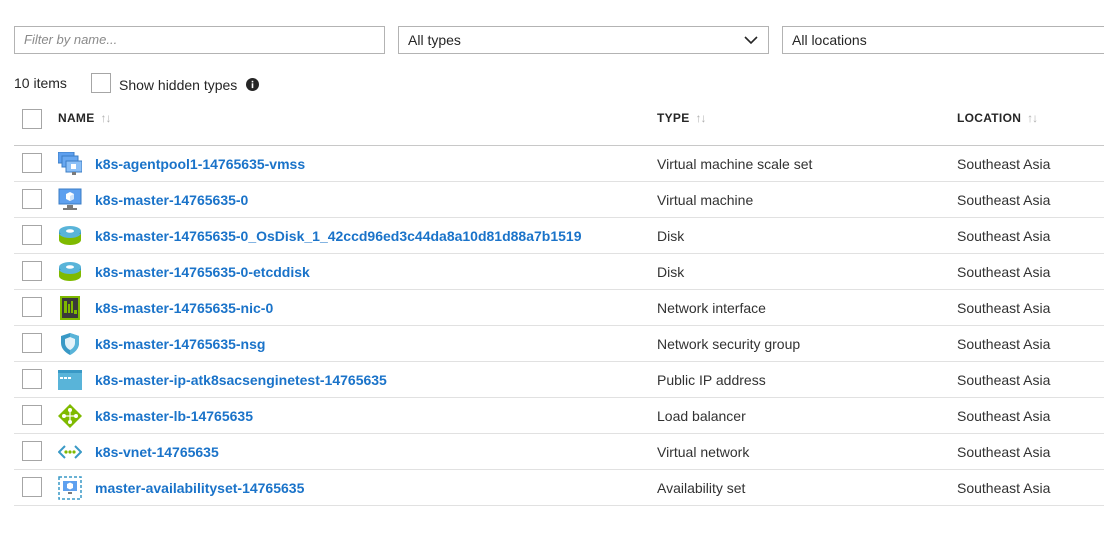 Image resolution: width=1104 pixels, height=534 pixels. I want to click on column-header-location: LOCATION ↑↓, so click(997, 118).